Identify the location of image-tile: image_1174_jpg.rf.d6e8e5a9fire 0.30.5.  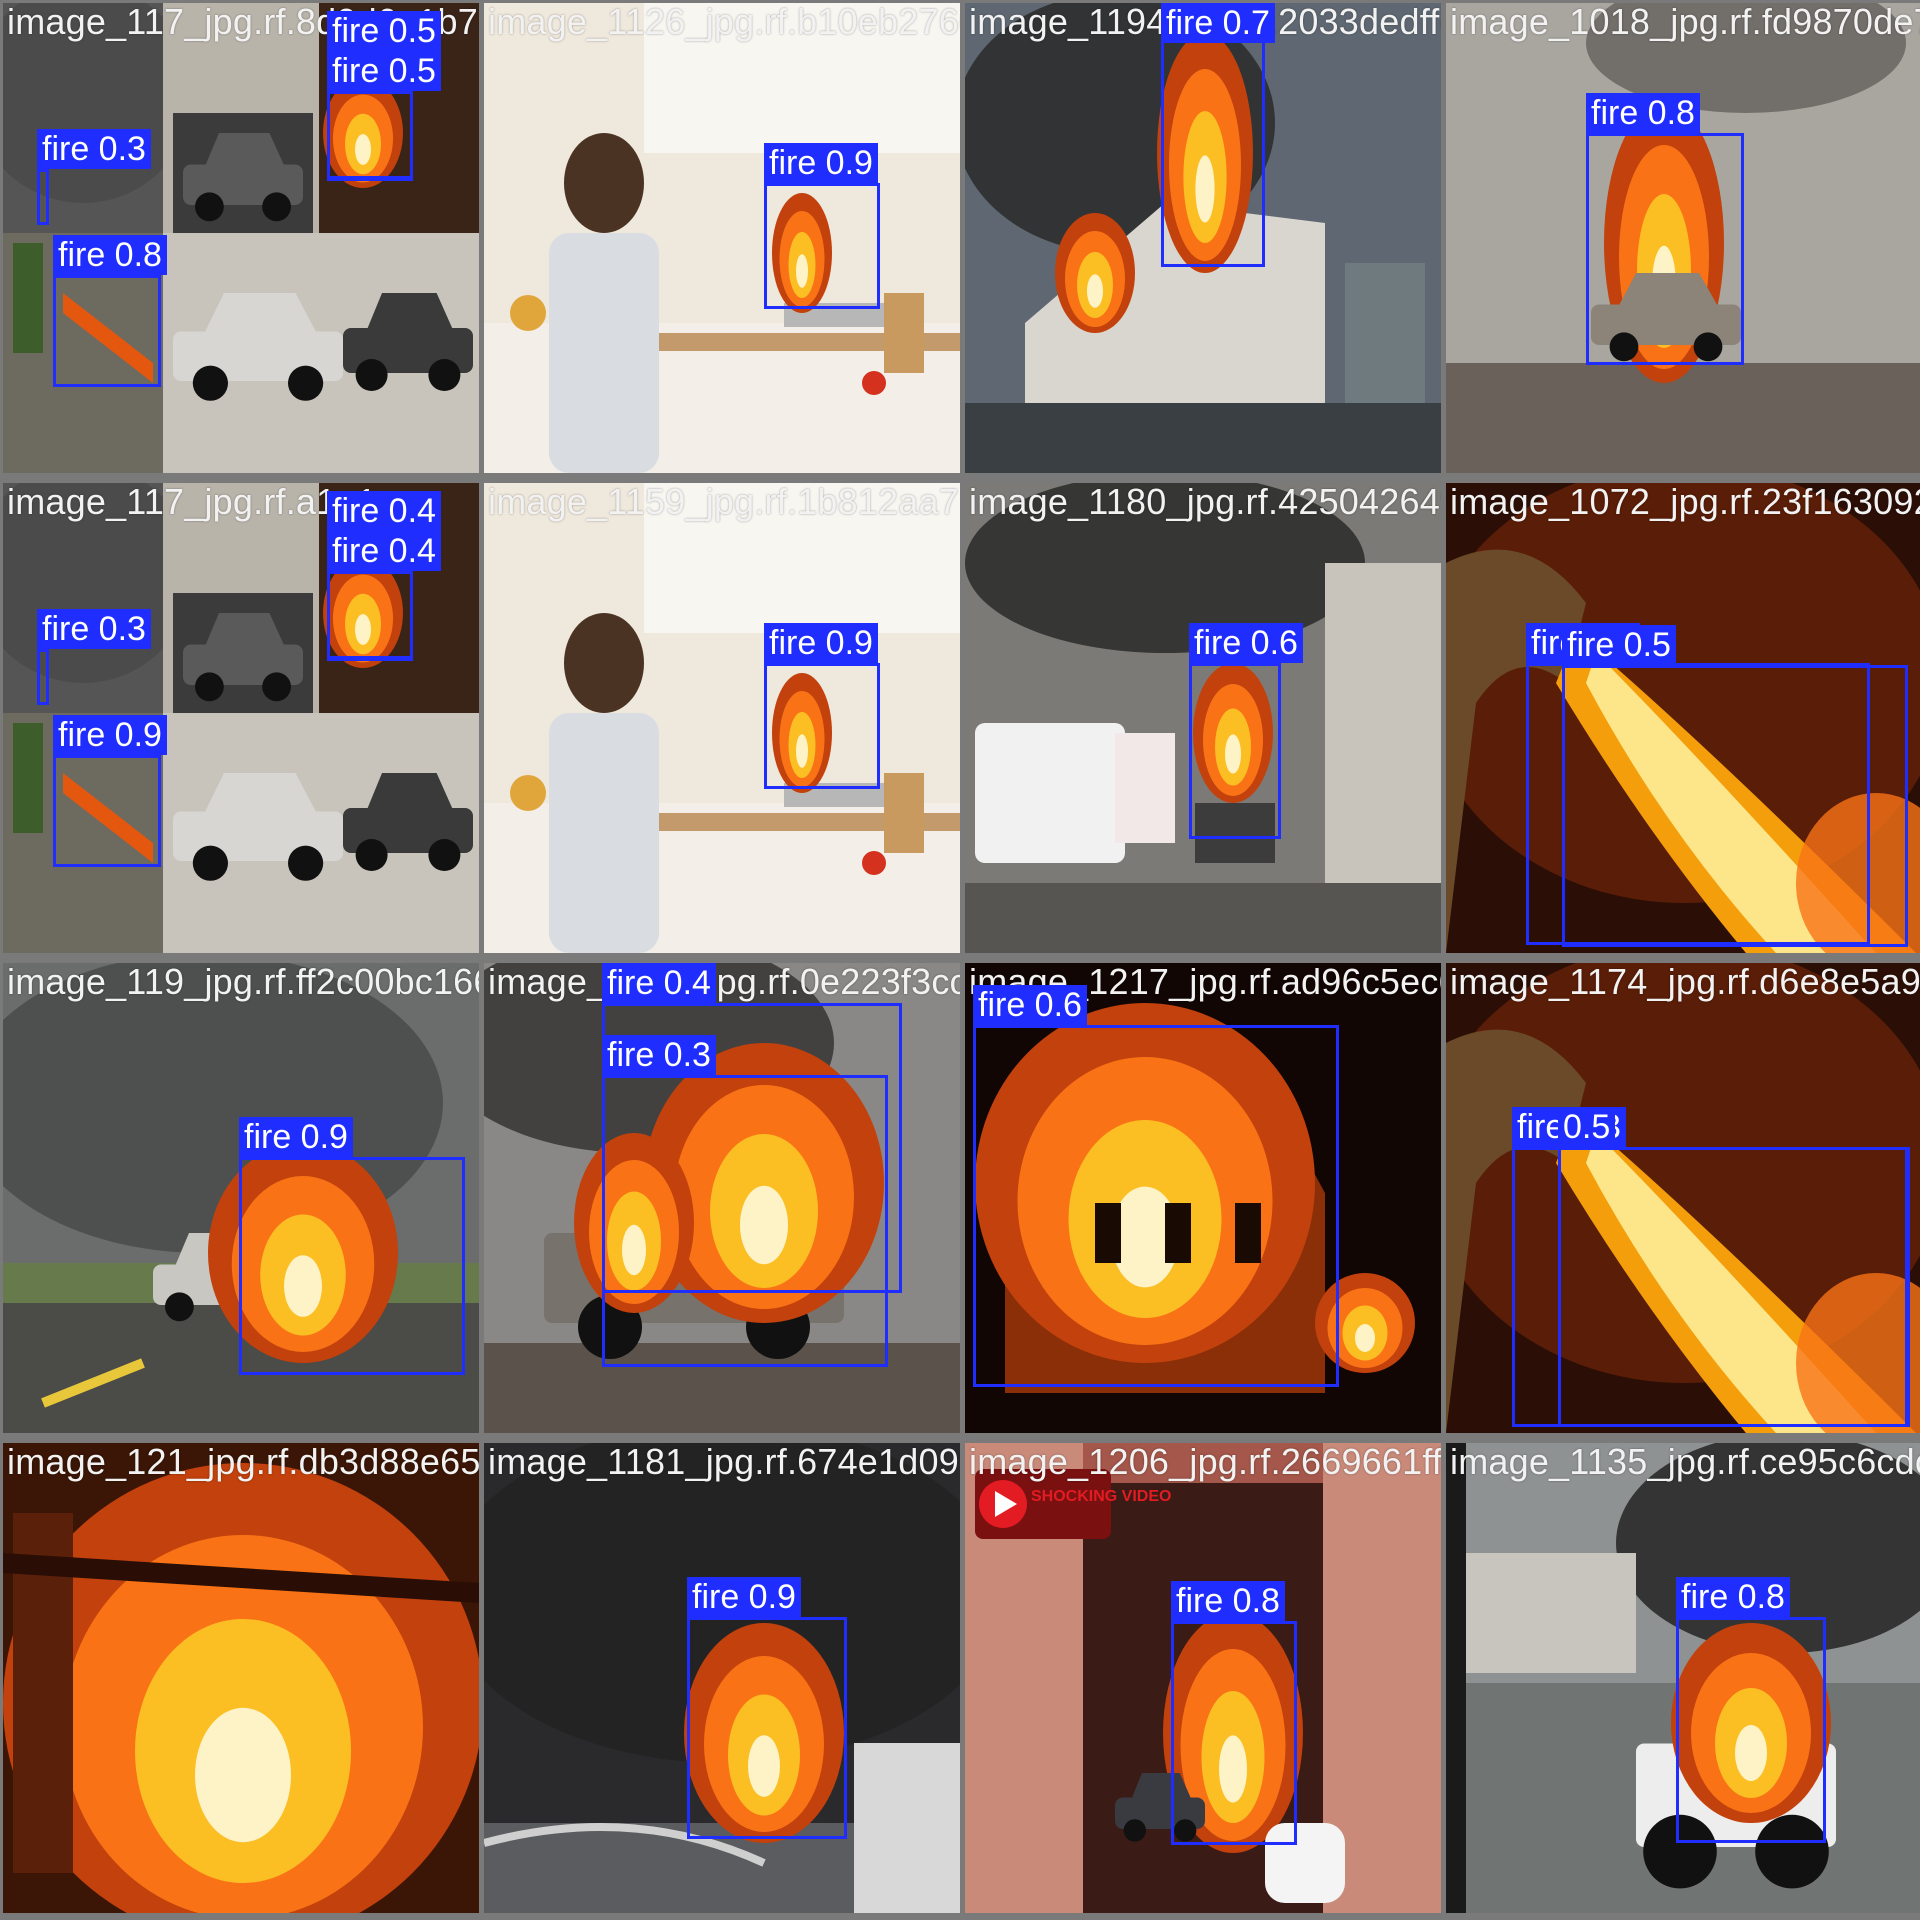
(1683, 1198).